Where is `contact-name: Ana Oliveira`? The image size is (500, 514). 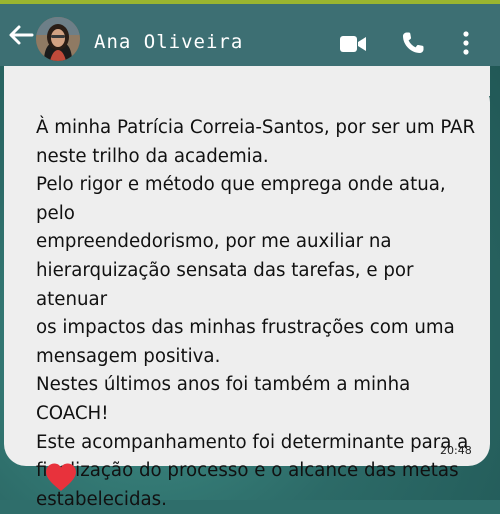 contact-name: Ana Oliveira is located at coordinates (168, 42).